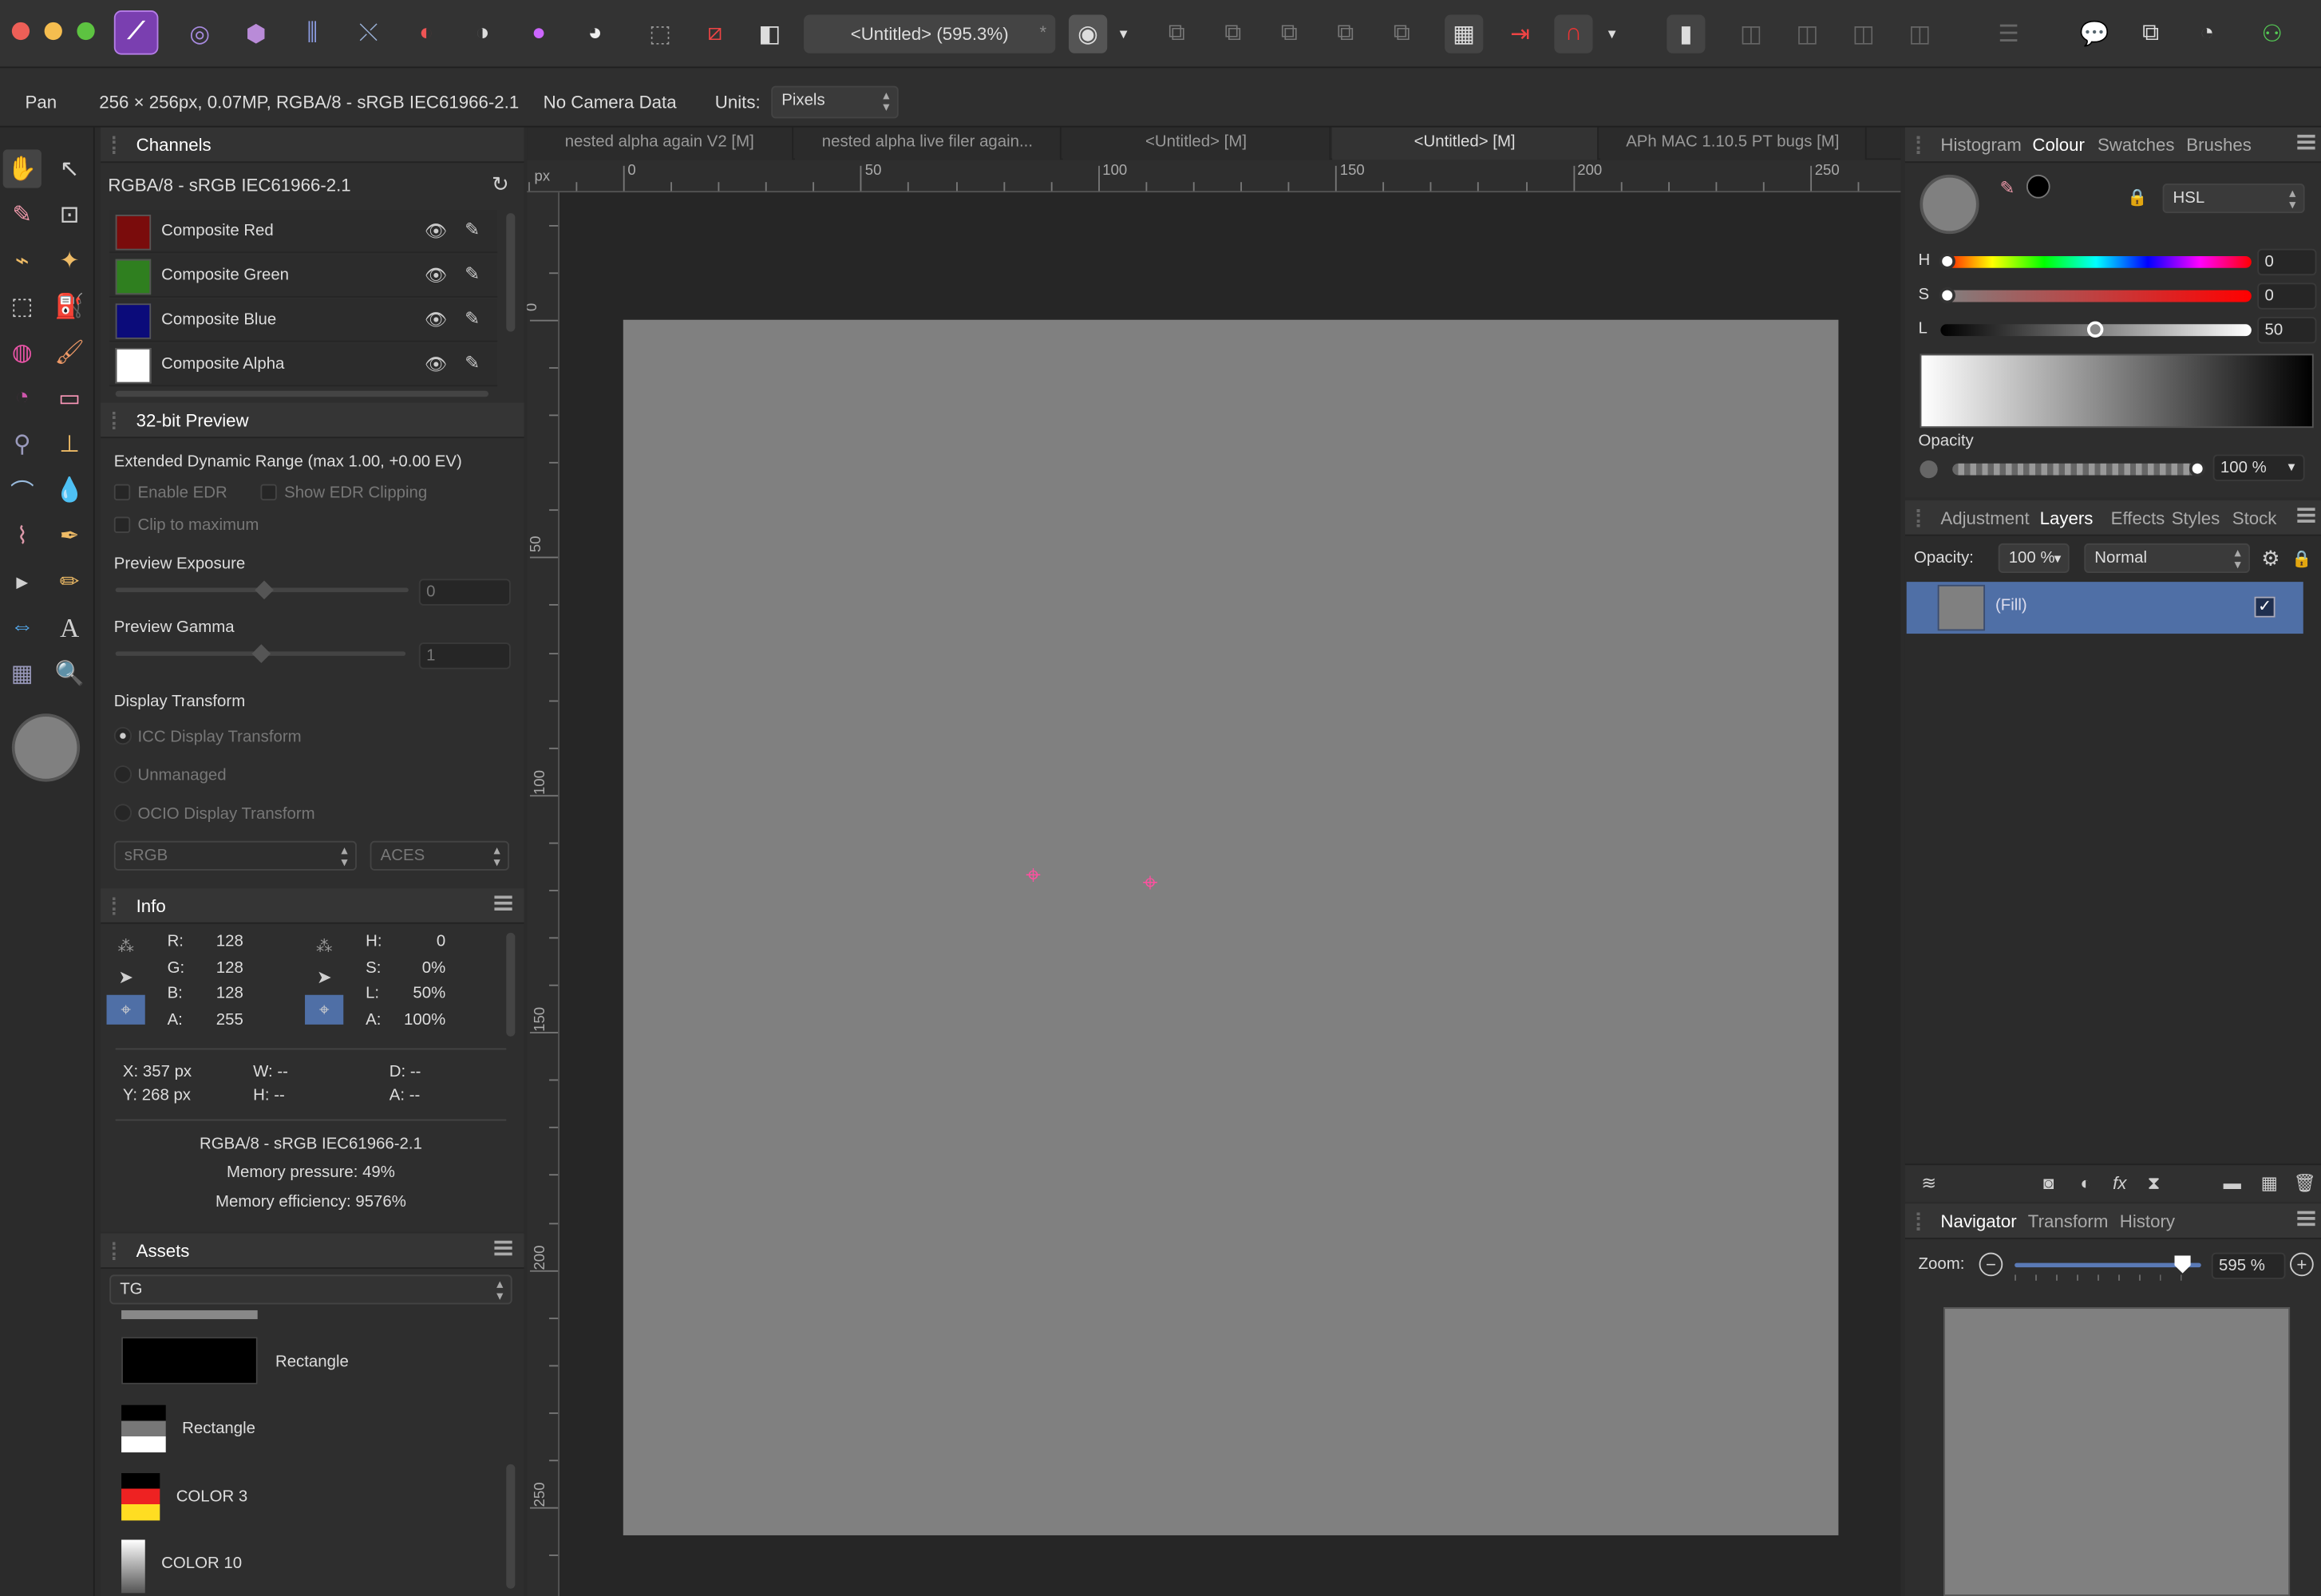  I want to click on lightness-knob, so click(2095, 329).